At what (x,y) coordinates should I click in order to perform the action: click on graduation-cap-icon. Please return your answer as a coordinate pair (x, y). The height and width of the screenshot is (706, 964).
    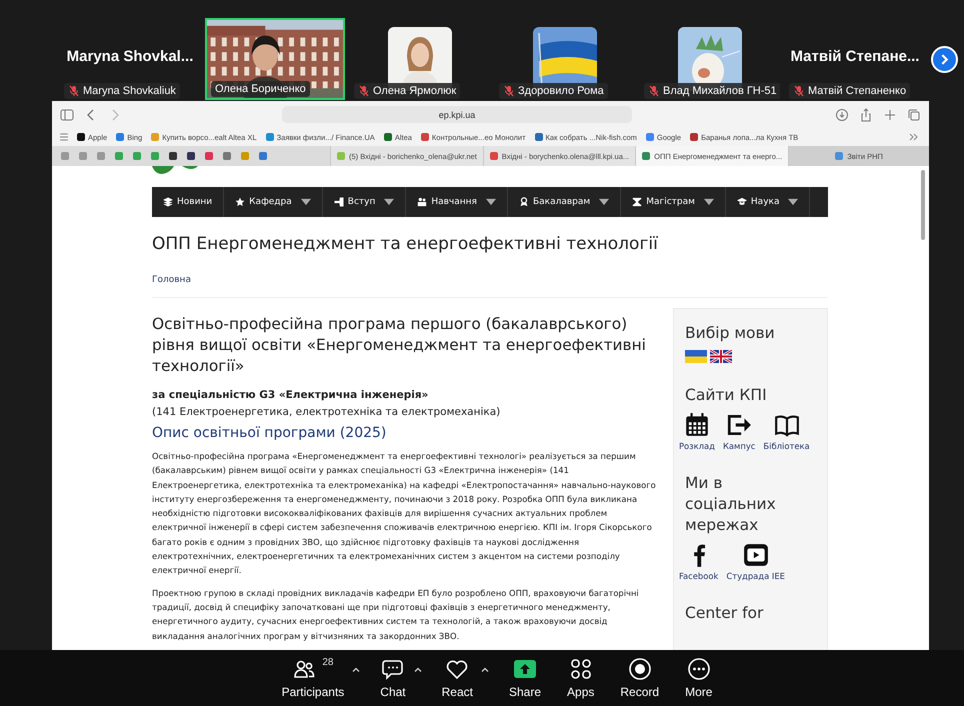
    Looking at the image, I should click on (741, 202).